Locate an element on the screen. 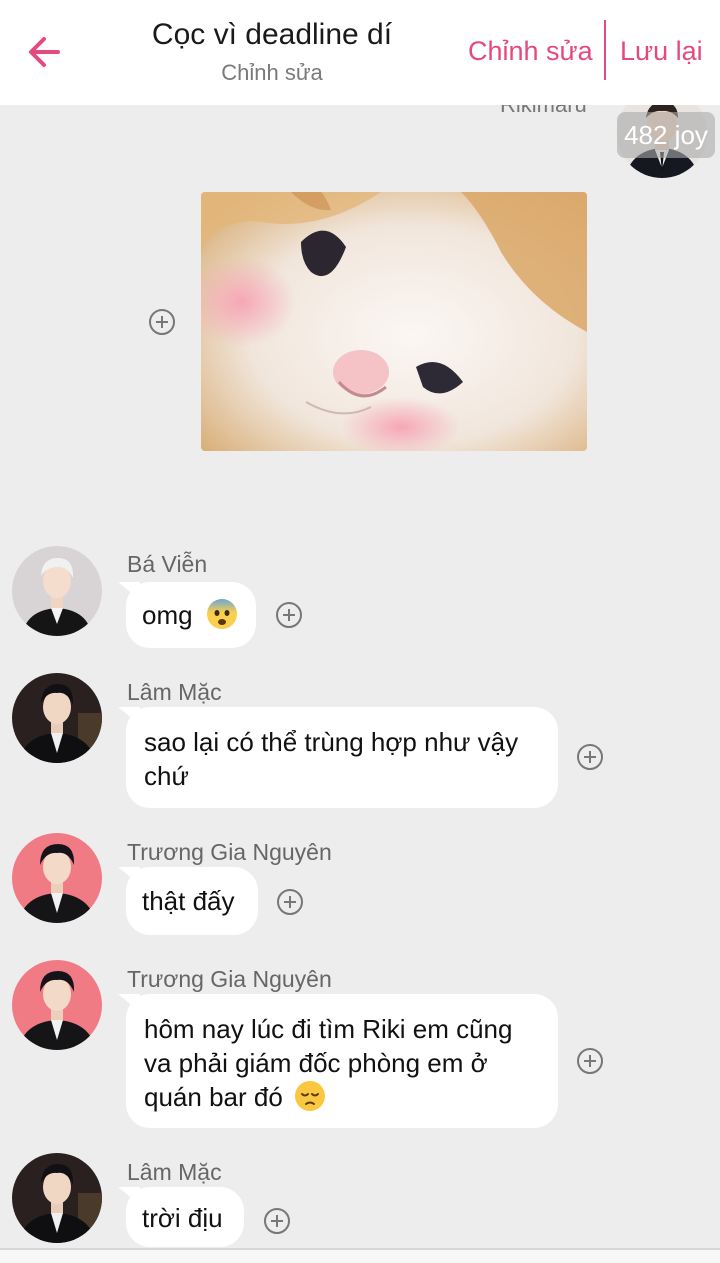  message-text: omg is located at coordinates (167, 615).